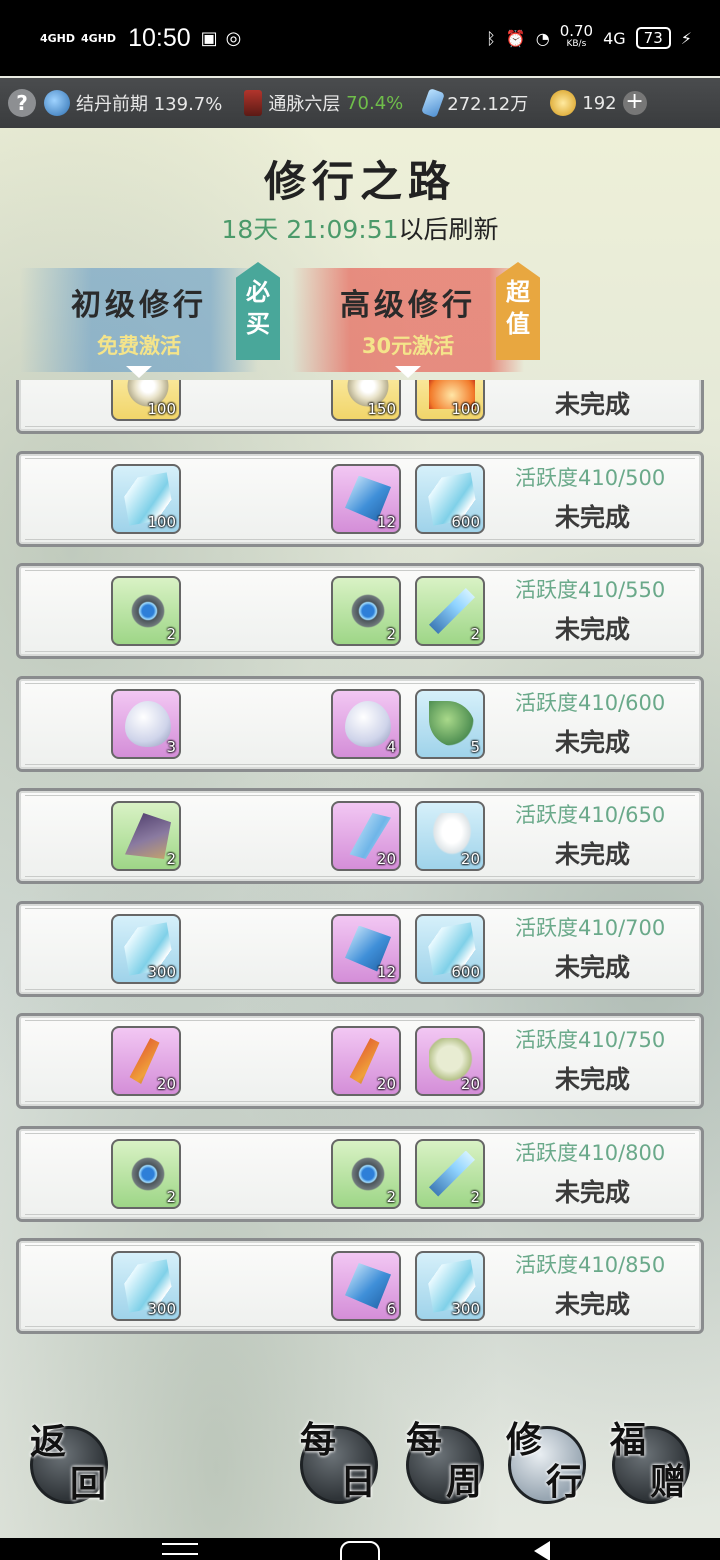  Describe the element at coordinates (564, 1482) in the screenshot. I see `practice-char-2: 行` at that location.